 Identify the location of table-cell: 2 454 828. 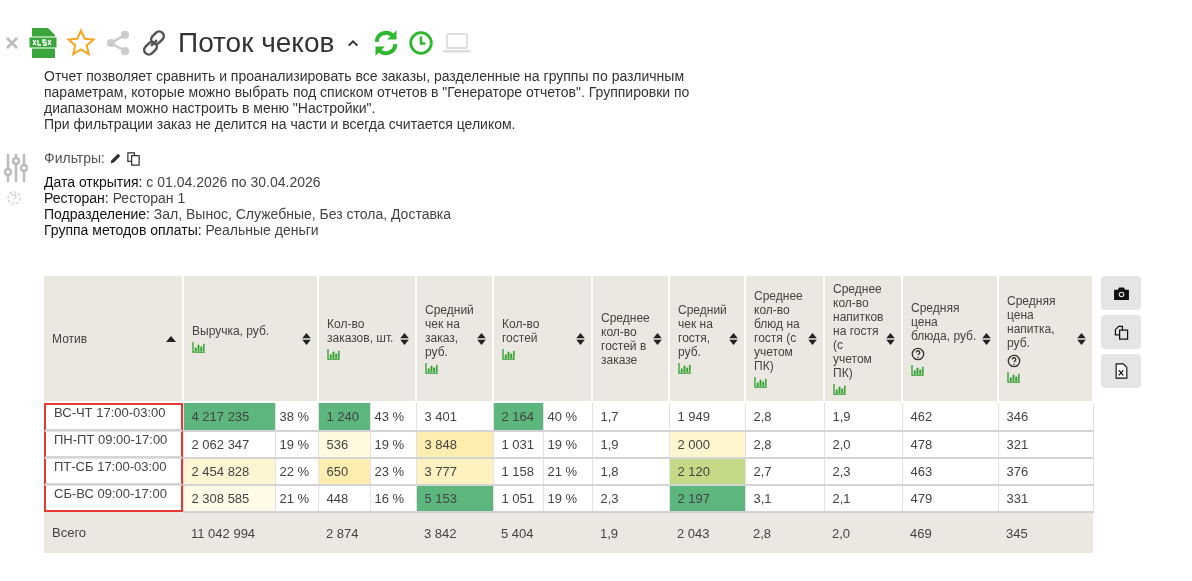
(229, 471).